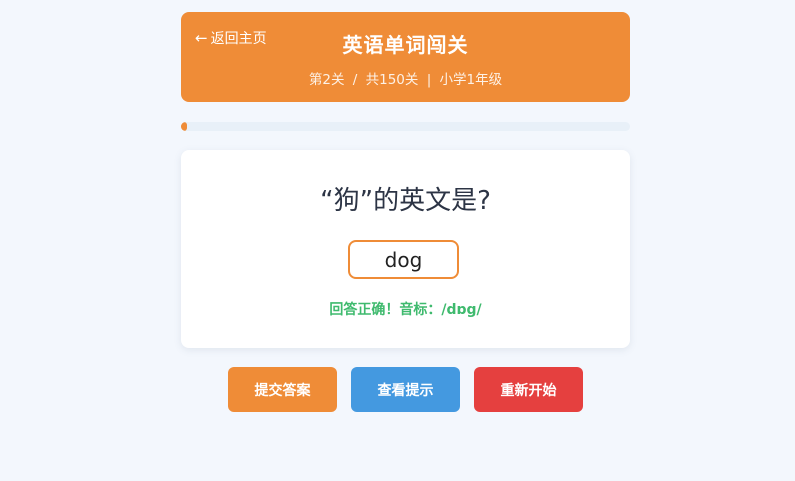  I want to click on question-text: “狗”的英文是?, so click(405, 201).